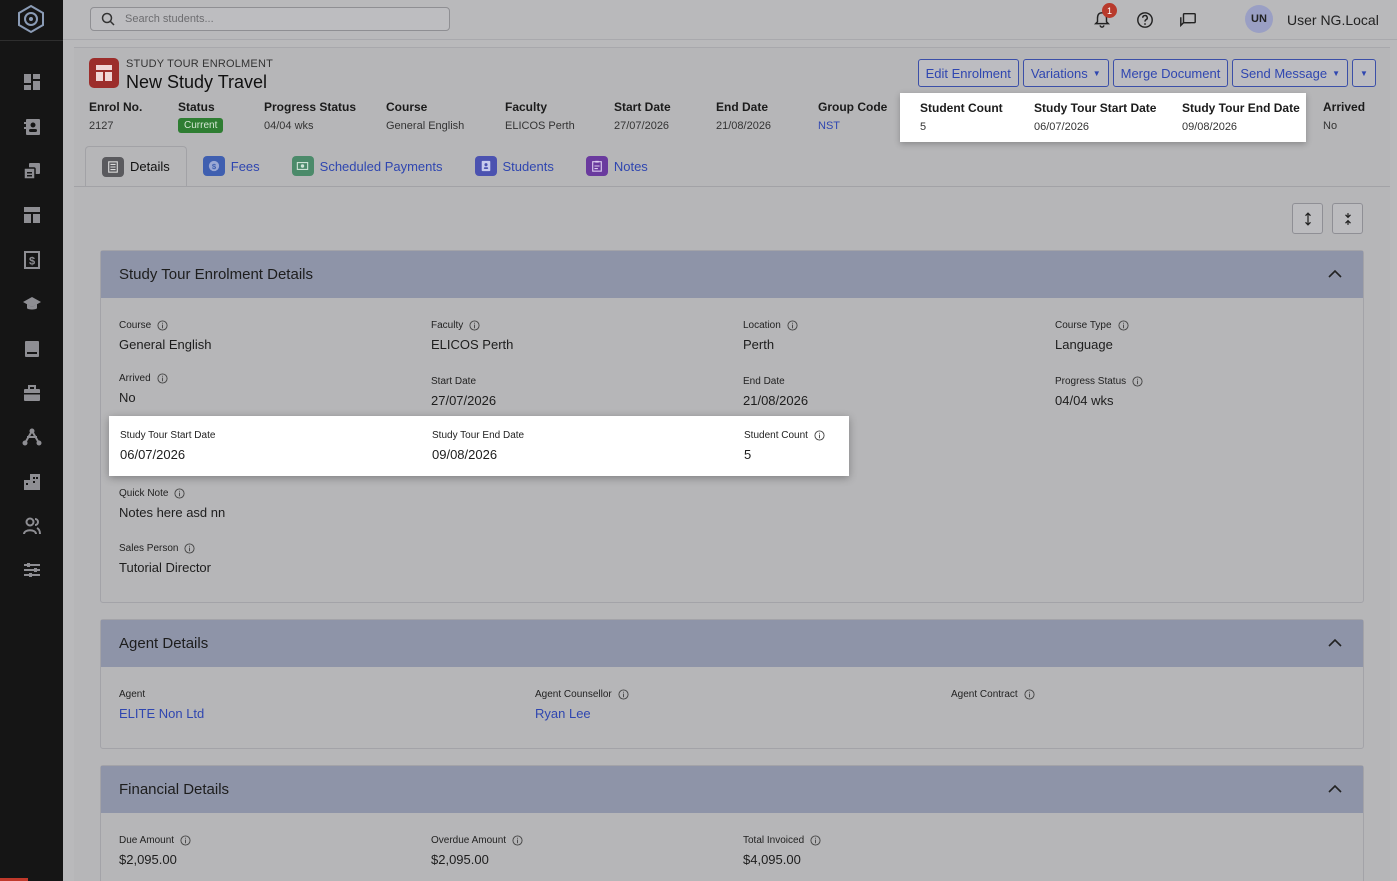 The height and width of the screenshot is (881, 1397). I want to click on sidebar-item-settings, so click(31, 570).